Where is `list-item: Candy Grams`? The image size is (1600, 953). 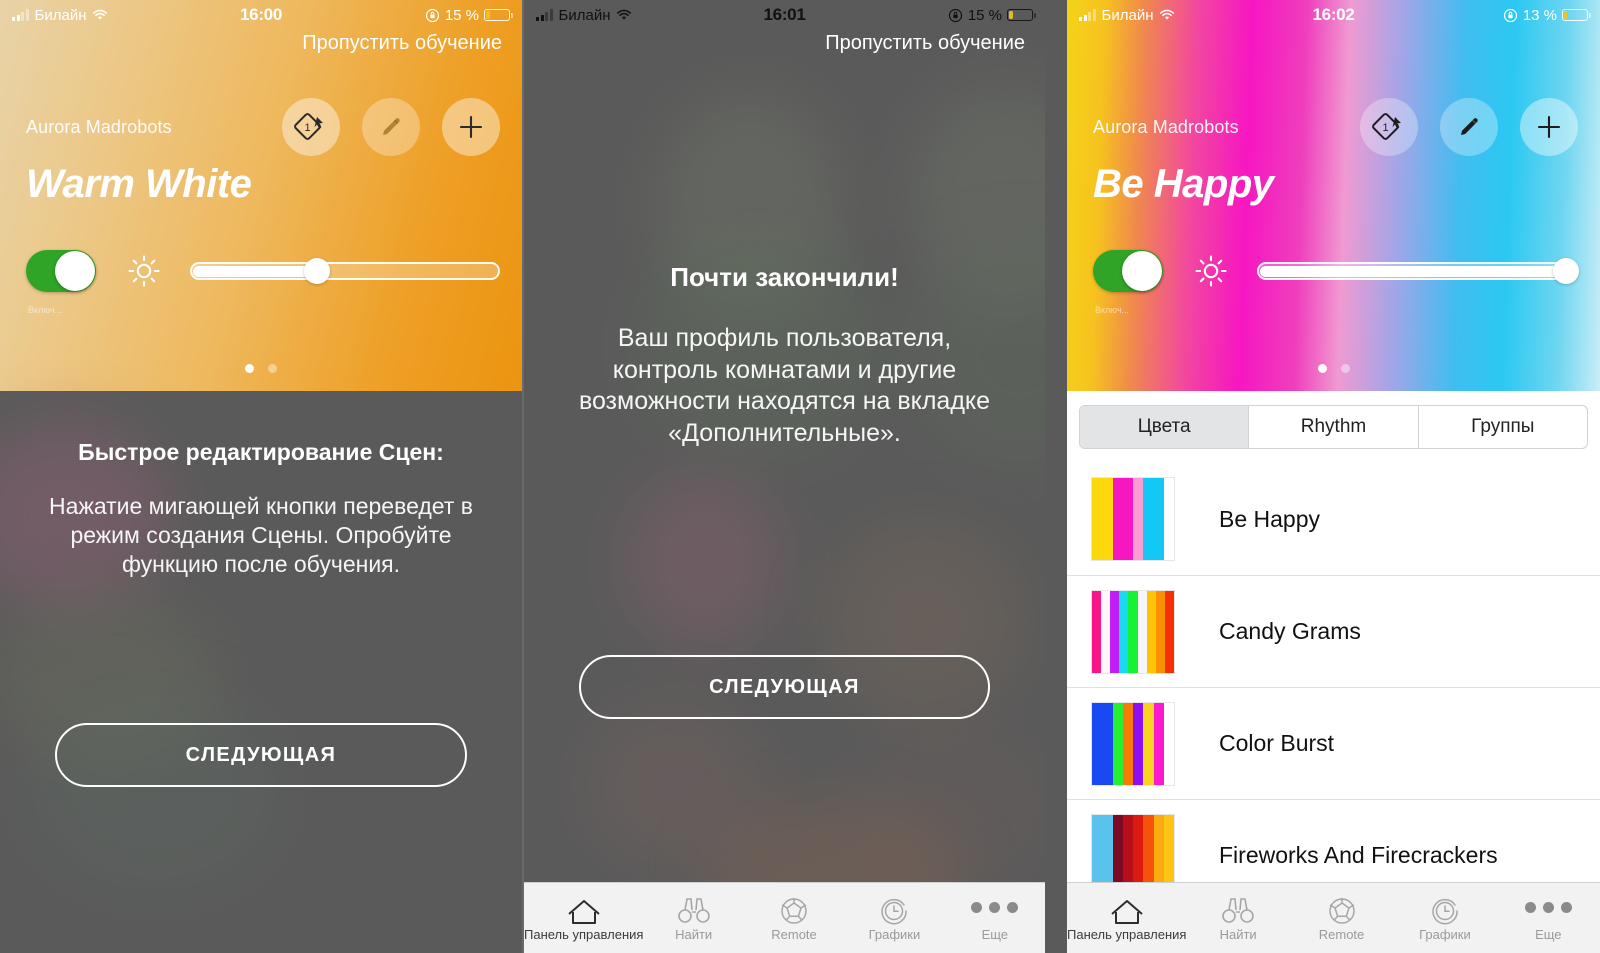
list-item: Candy Grams is located at coordinates (1333, 631).